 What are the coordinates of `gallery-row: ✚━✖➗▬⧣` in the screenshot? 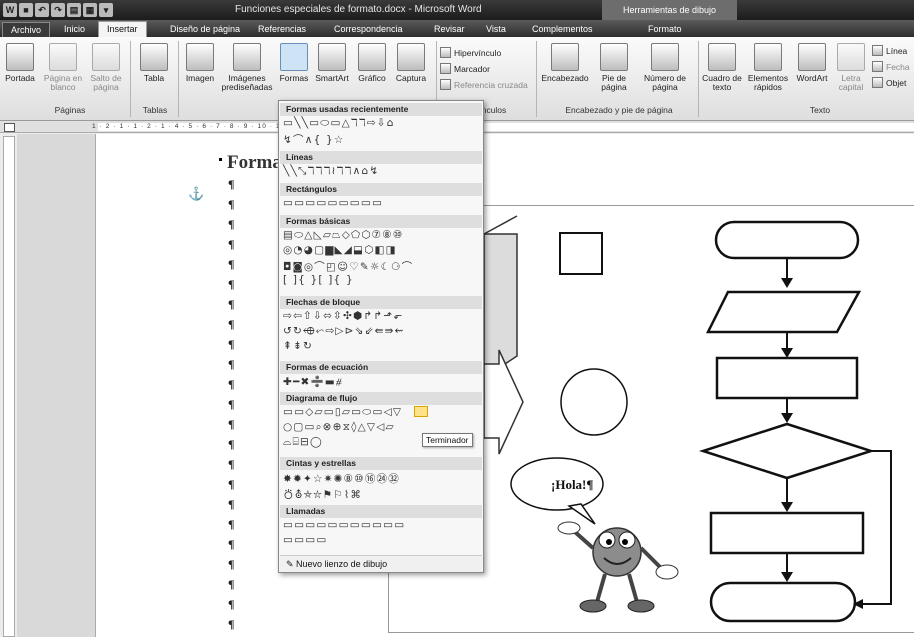 It's located at (313, 382).